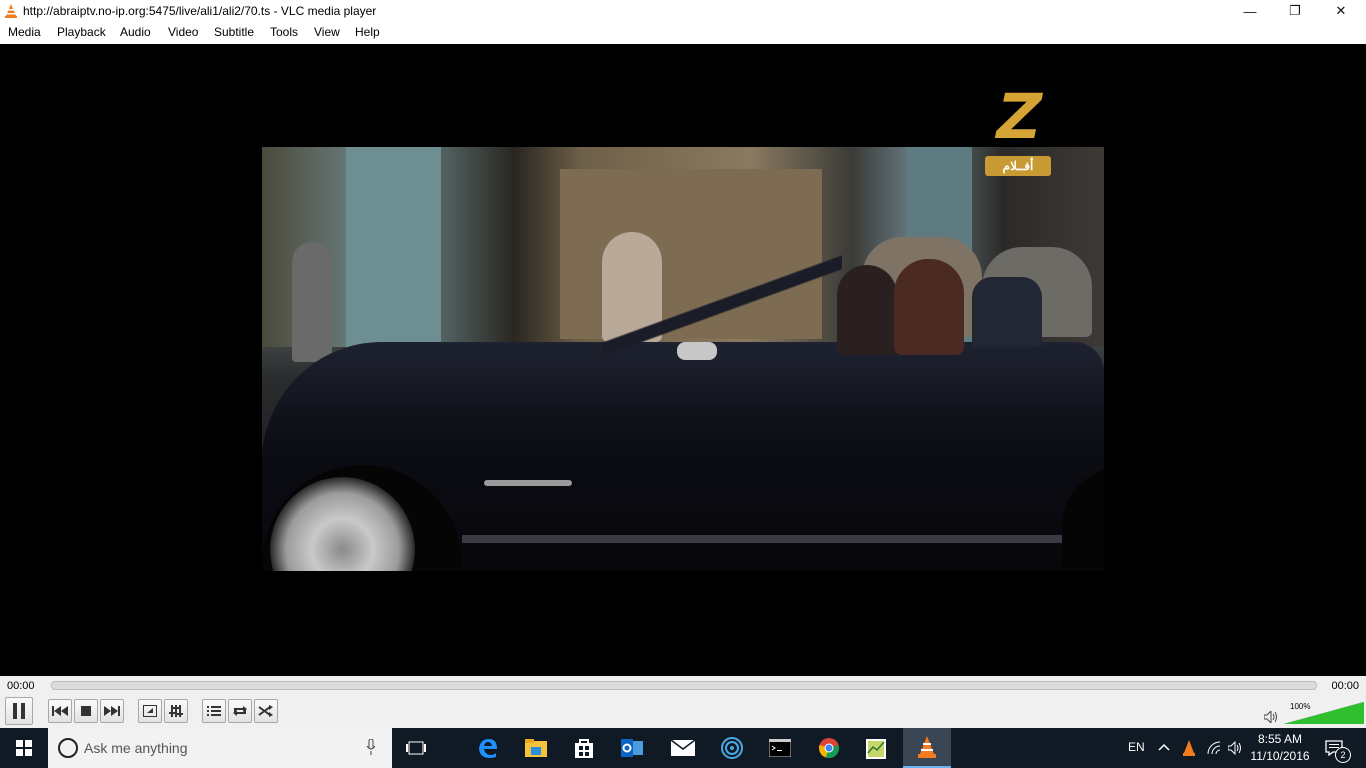 Image resolution: width=1366 pixels, height=768 pixels. I want to click on folder-icon, so click(536, 748).